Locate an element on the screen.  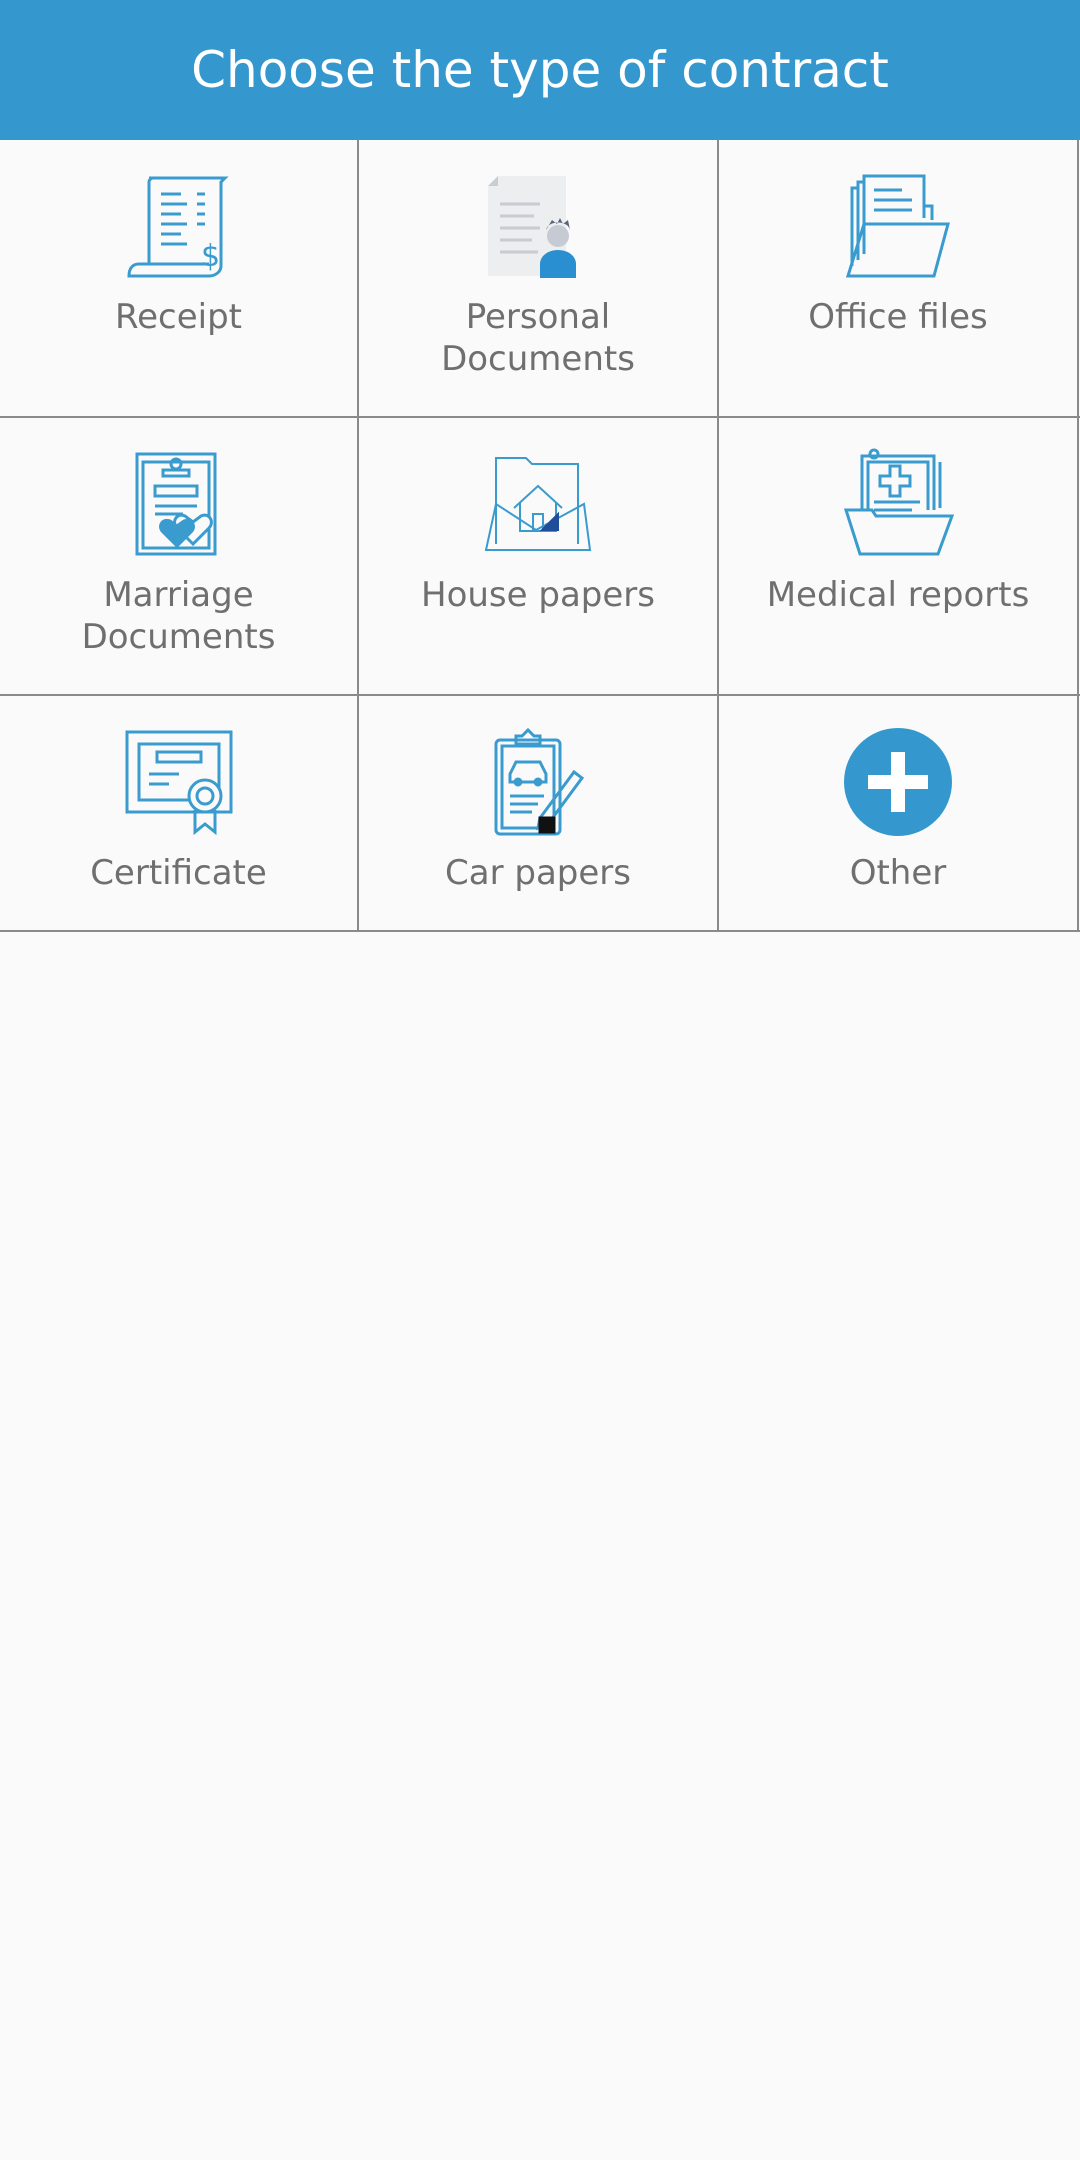
contract-type-label: House papers is located at coordinates (538, 595).